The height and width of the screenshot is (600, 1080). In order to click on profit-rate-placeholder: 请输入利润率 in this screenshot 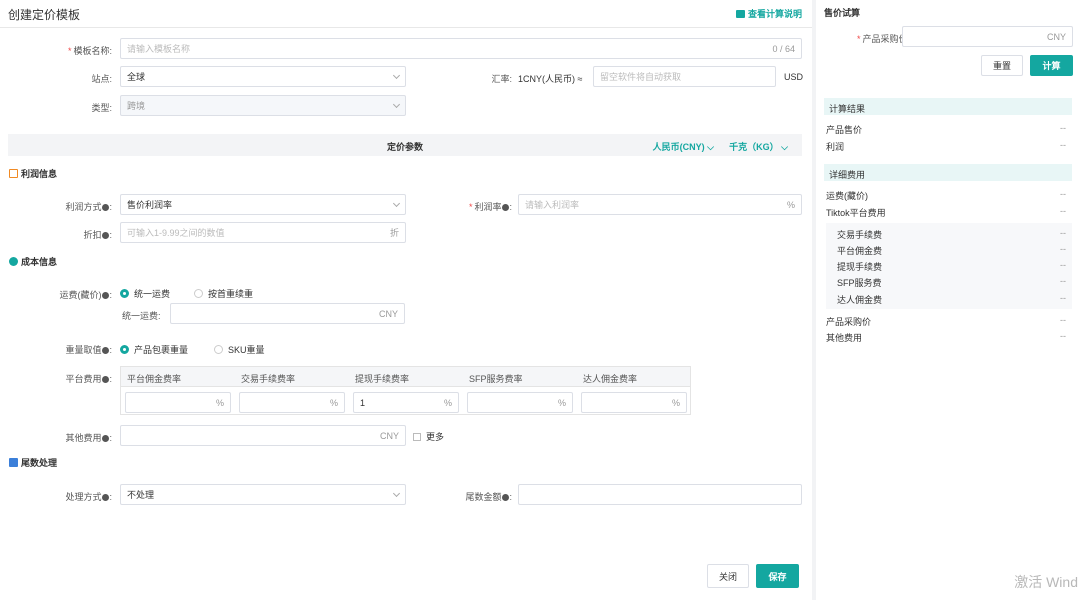, I will do `click(552, 205)`.